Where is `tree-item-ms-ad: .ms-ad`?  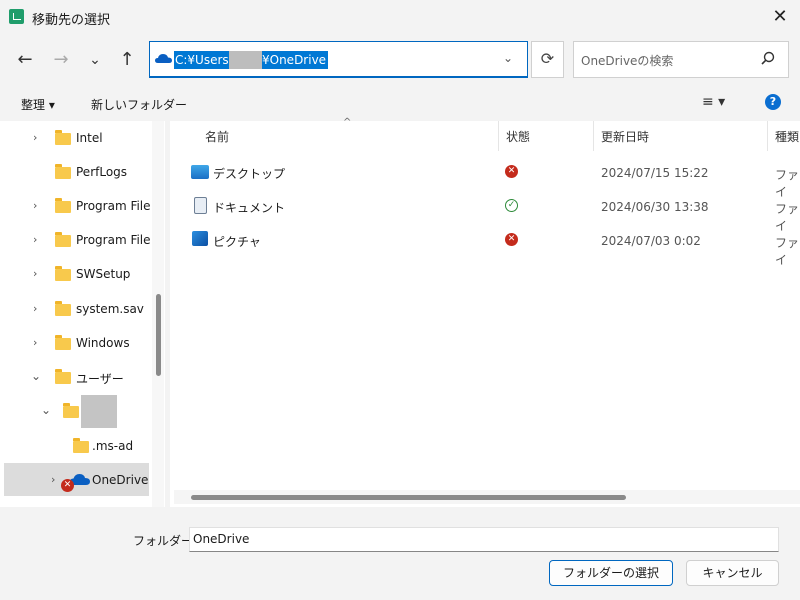 tree-item-ms-ad: .ms-ad is located at coordinates (112, 446).